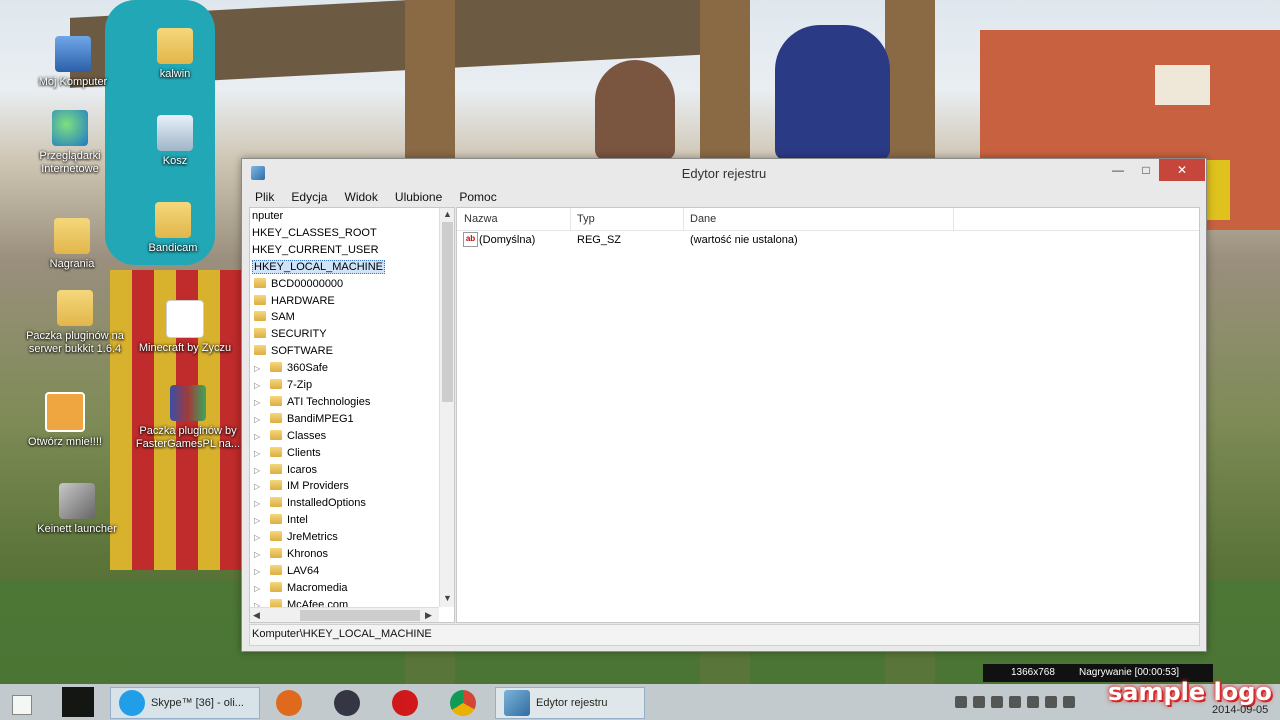 Image resolution: width=1280 pixels, height=720 pixels. Describe the element at coordinates (286, 571) in the screenshot. I see `tree-item: ▷ LAV64` at that location.